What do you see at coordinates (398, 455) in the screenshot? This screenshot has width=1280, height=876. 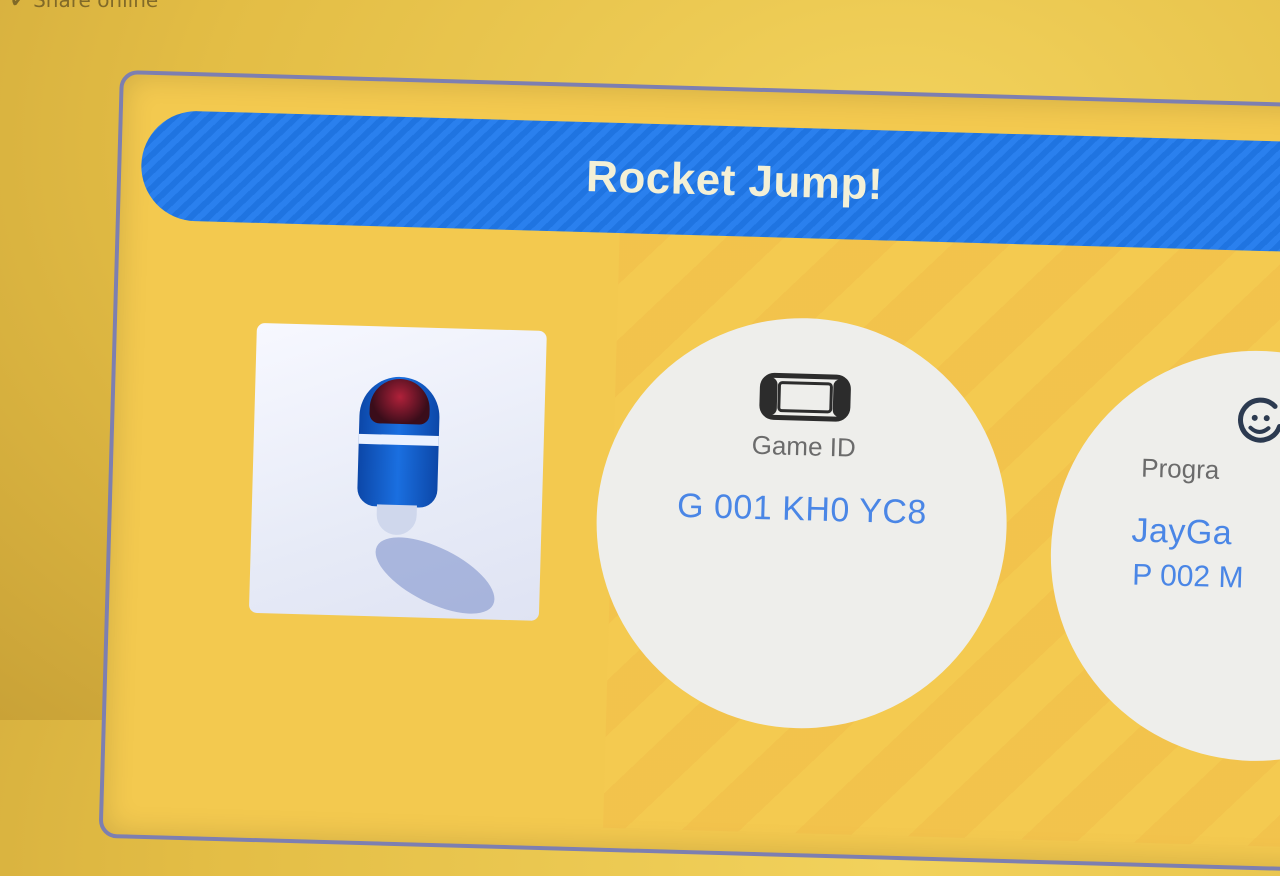 I see `rocket-image` at bounding box center [398, 455].